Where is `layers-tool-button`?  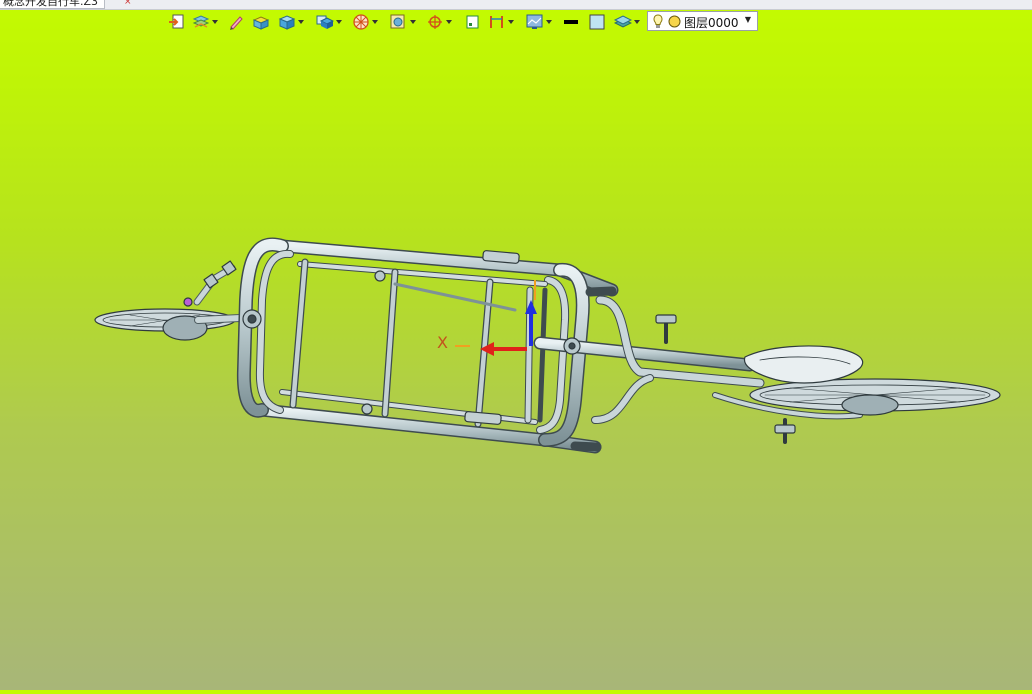
layers-tool-button is located at coordinates (203, 22).